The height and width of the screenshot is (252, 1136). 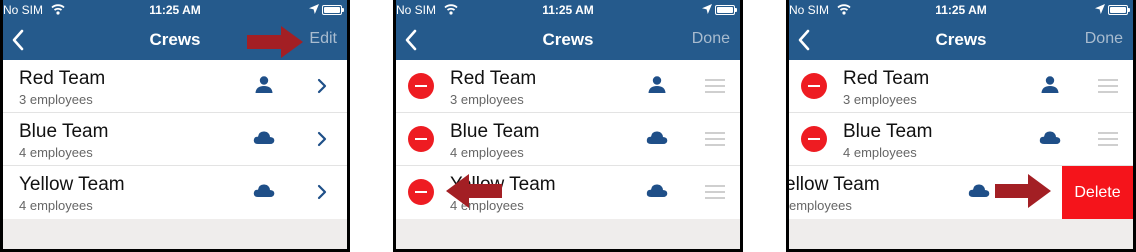 I want to click on delete-button: Delete, so click(x=1097, y=192).